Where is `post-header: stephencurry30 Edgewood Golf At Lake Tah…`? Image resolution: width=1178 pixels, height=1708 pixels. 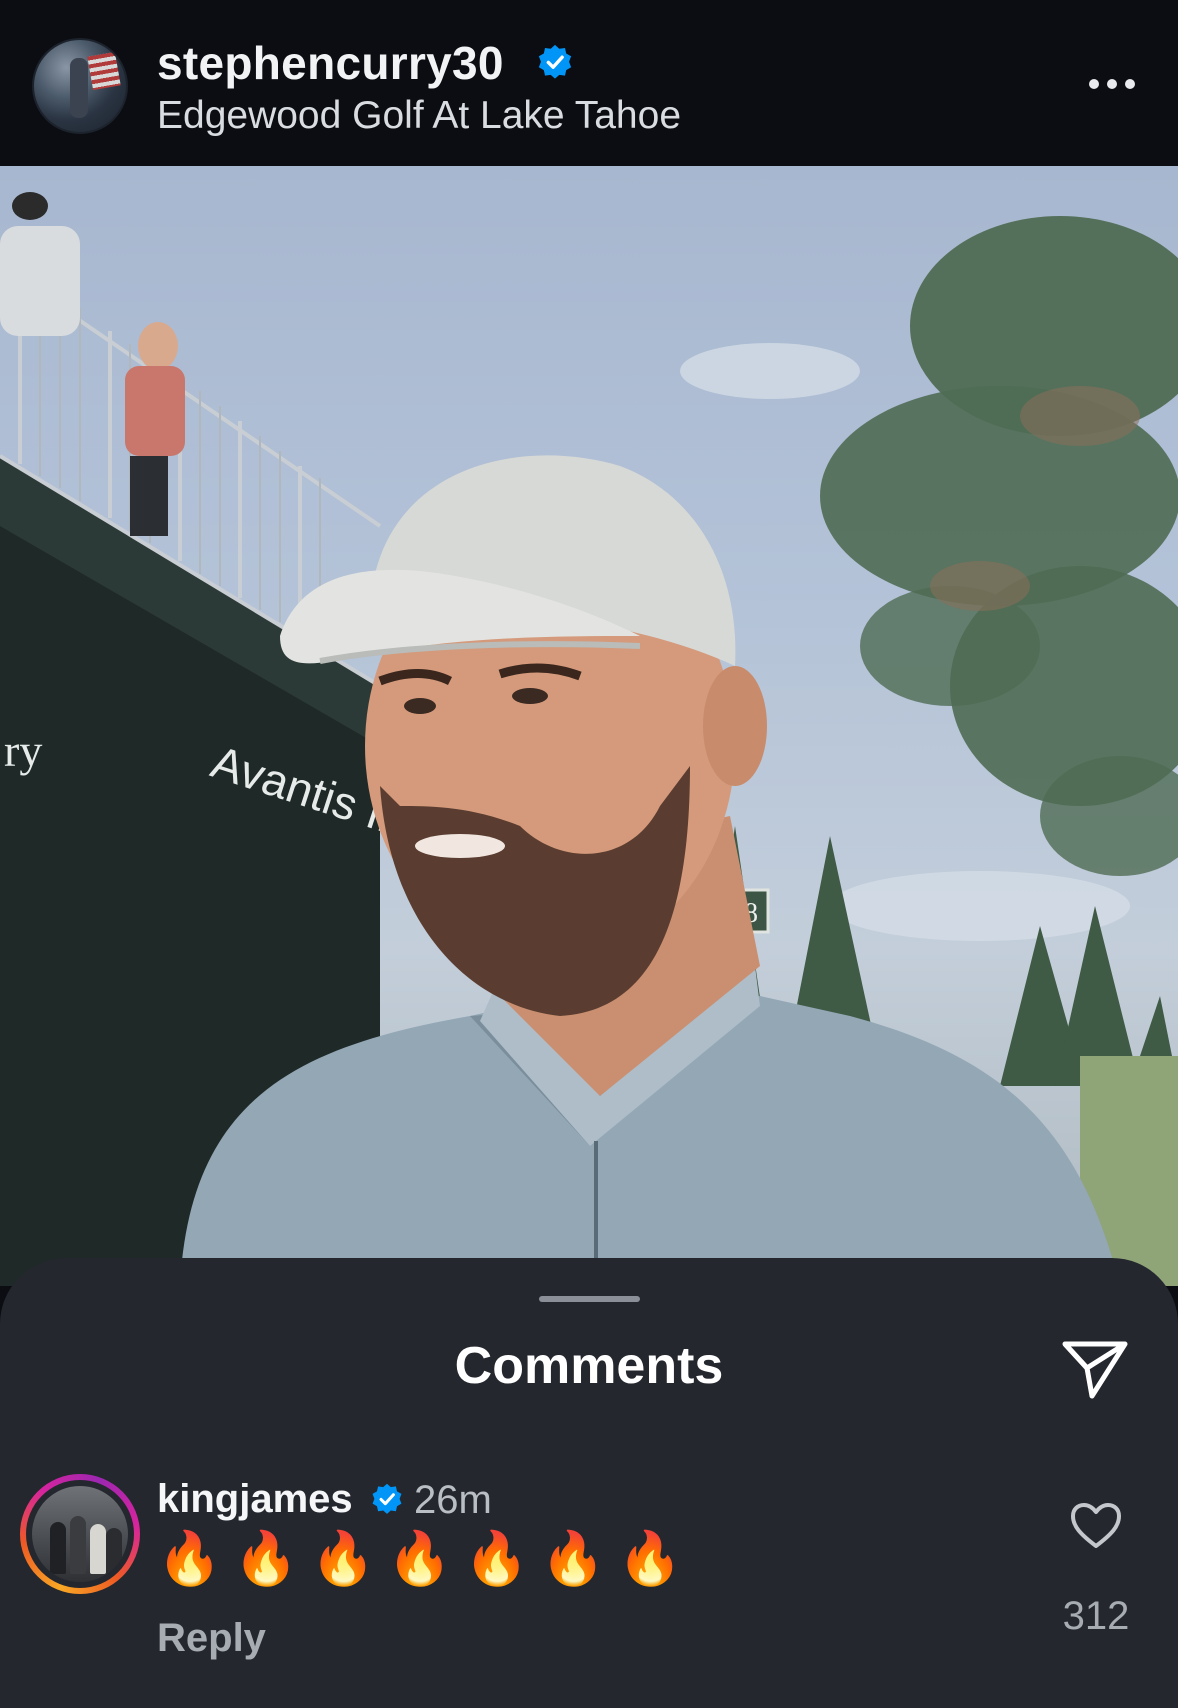 post-header: stephencurry30 Edgewood Golf At Lake Tah… is located at coordinates (589, 83).